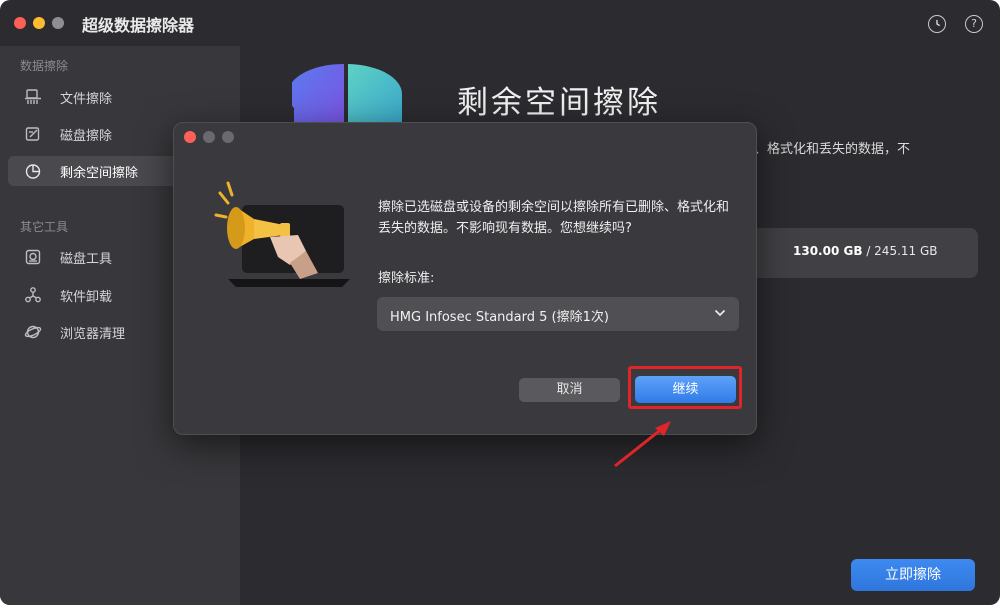 The image size is (1000, 605). I want to click on highlight-box, so click(685, 387).